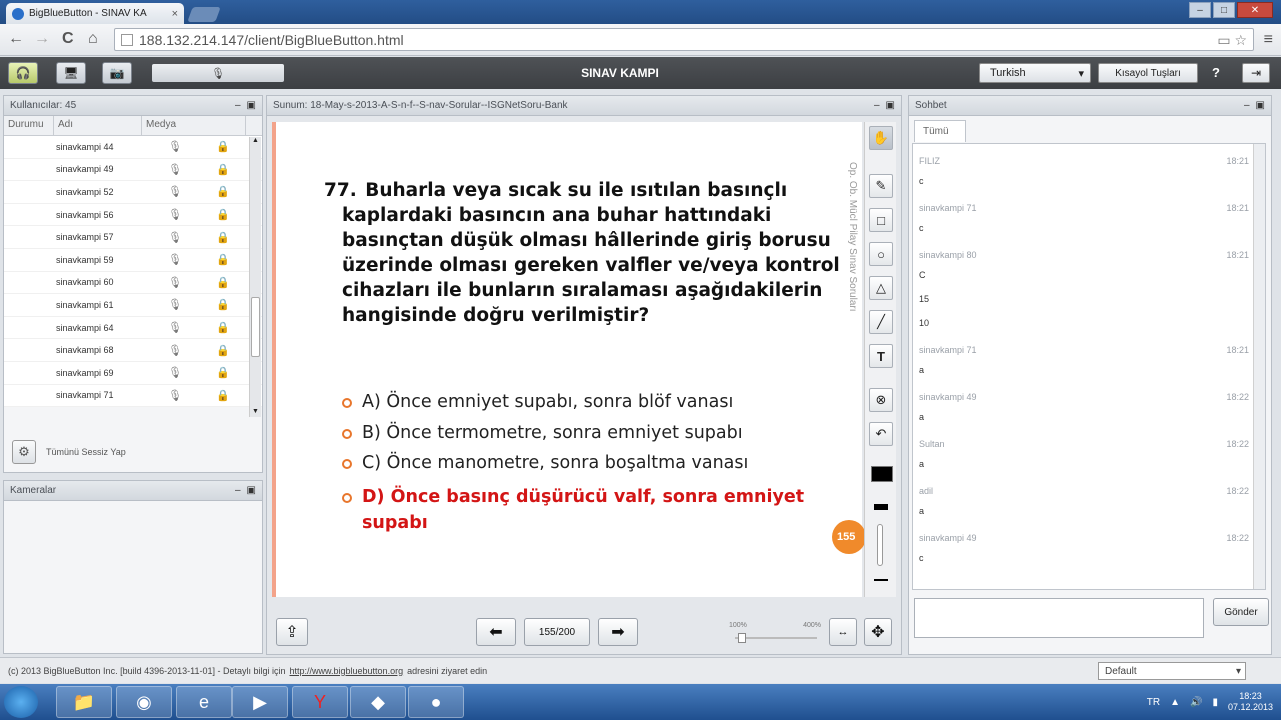 Image resolution: width=1281 pixels, height=720 pixels. I want to click on forward-icon: →, so click(42, 39).